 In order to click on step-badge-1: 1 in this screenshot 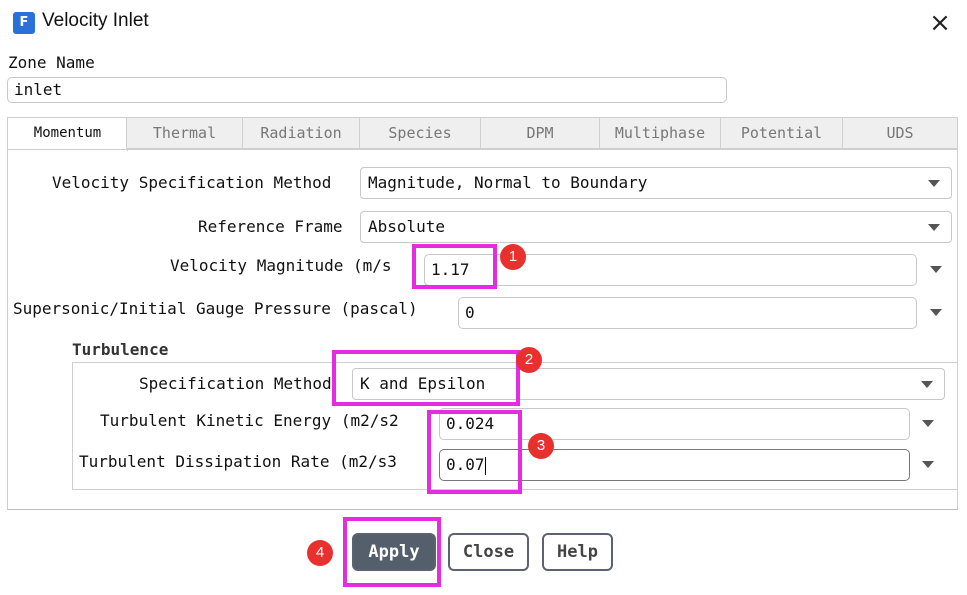, I will do `click(513, 257)`.